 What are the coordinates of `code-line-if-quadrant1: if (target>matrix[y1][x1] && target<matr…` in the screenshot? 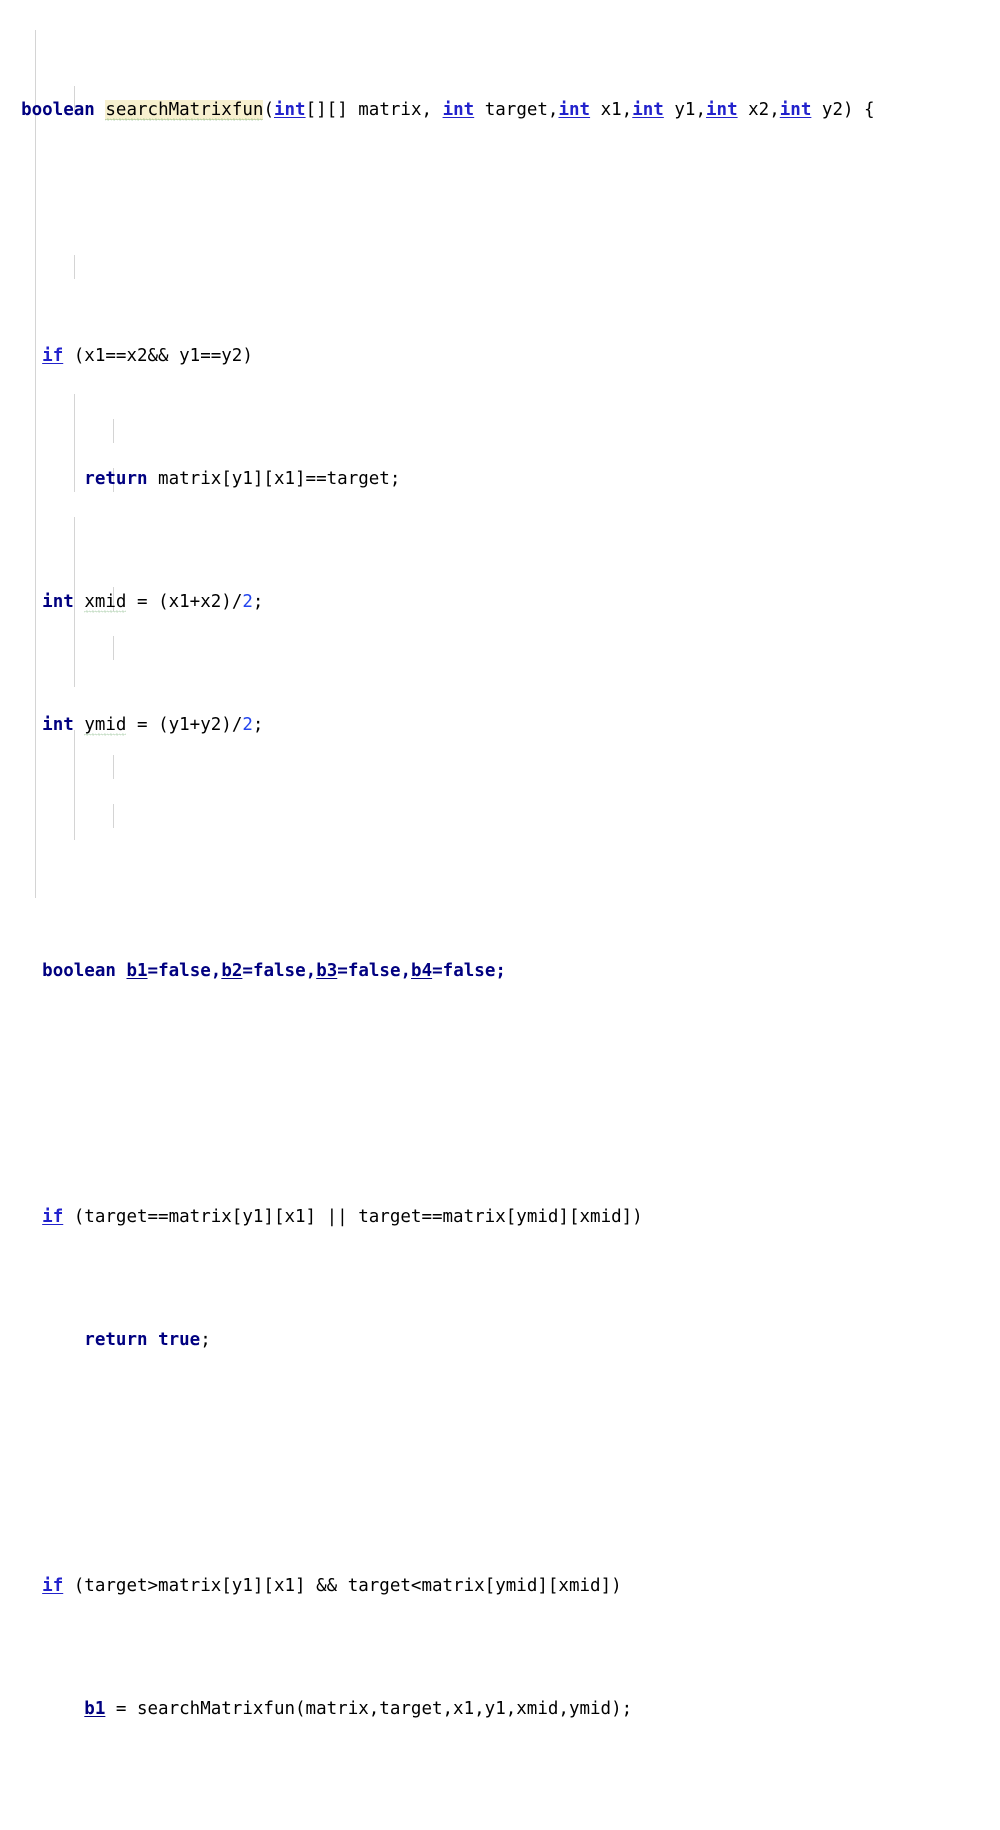 It's located at (500, 1586).